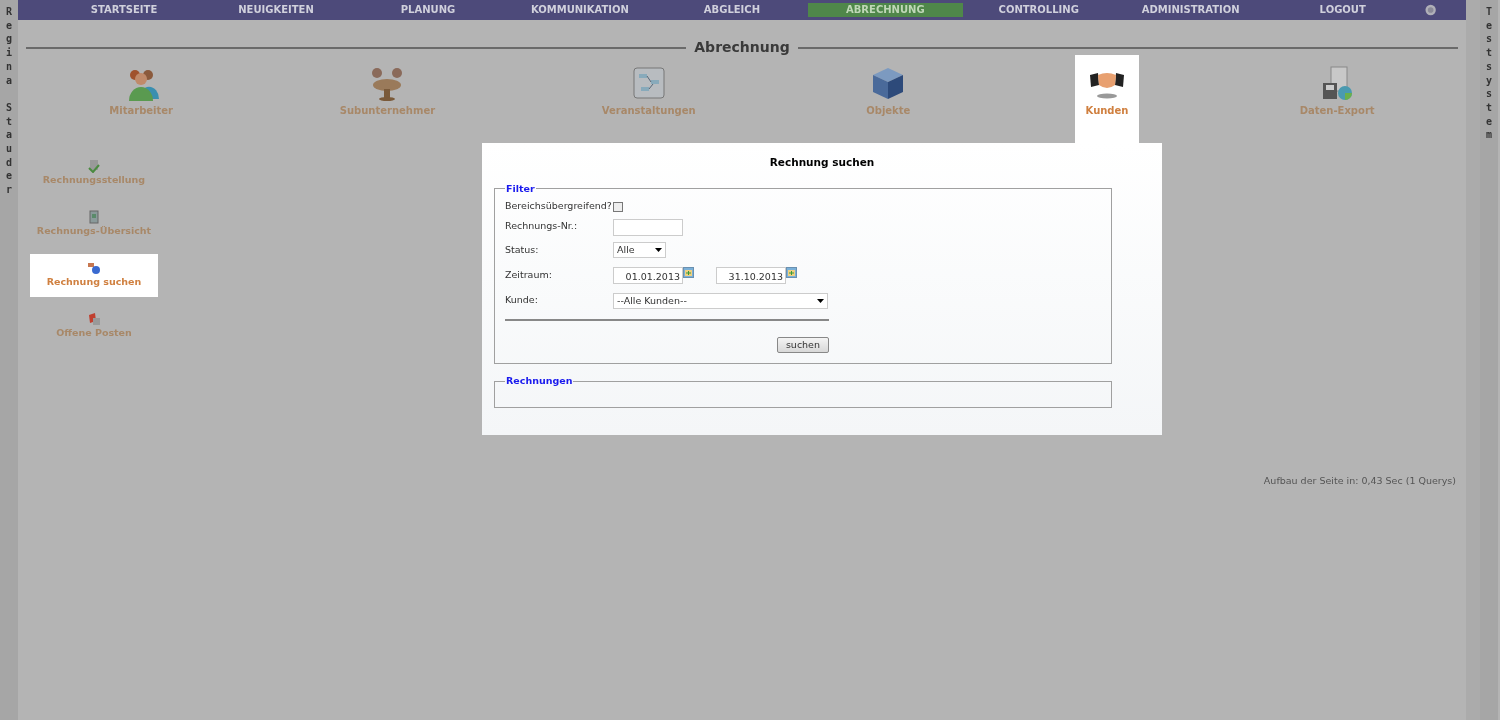 The height and width of the screenshot is (720, 1500). I want to click on open-items-icon, so click(94, 319).